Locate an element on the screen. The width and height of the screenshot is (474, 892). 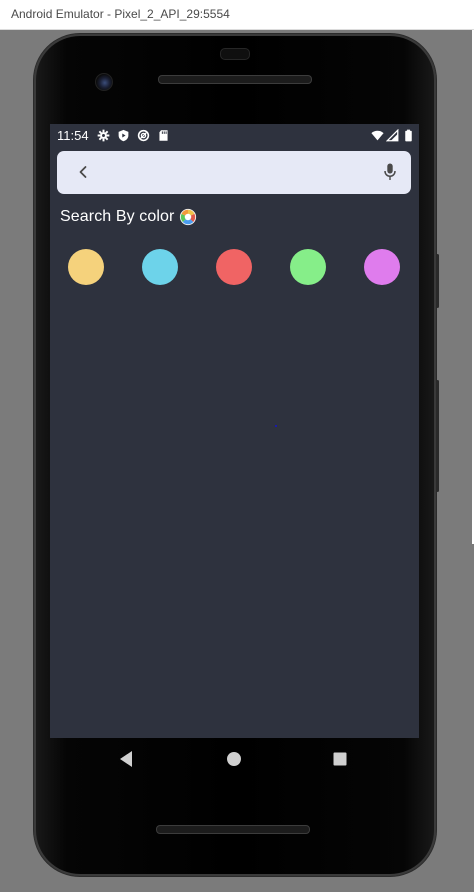
battery-icon is located at coordinates (408, 135).